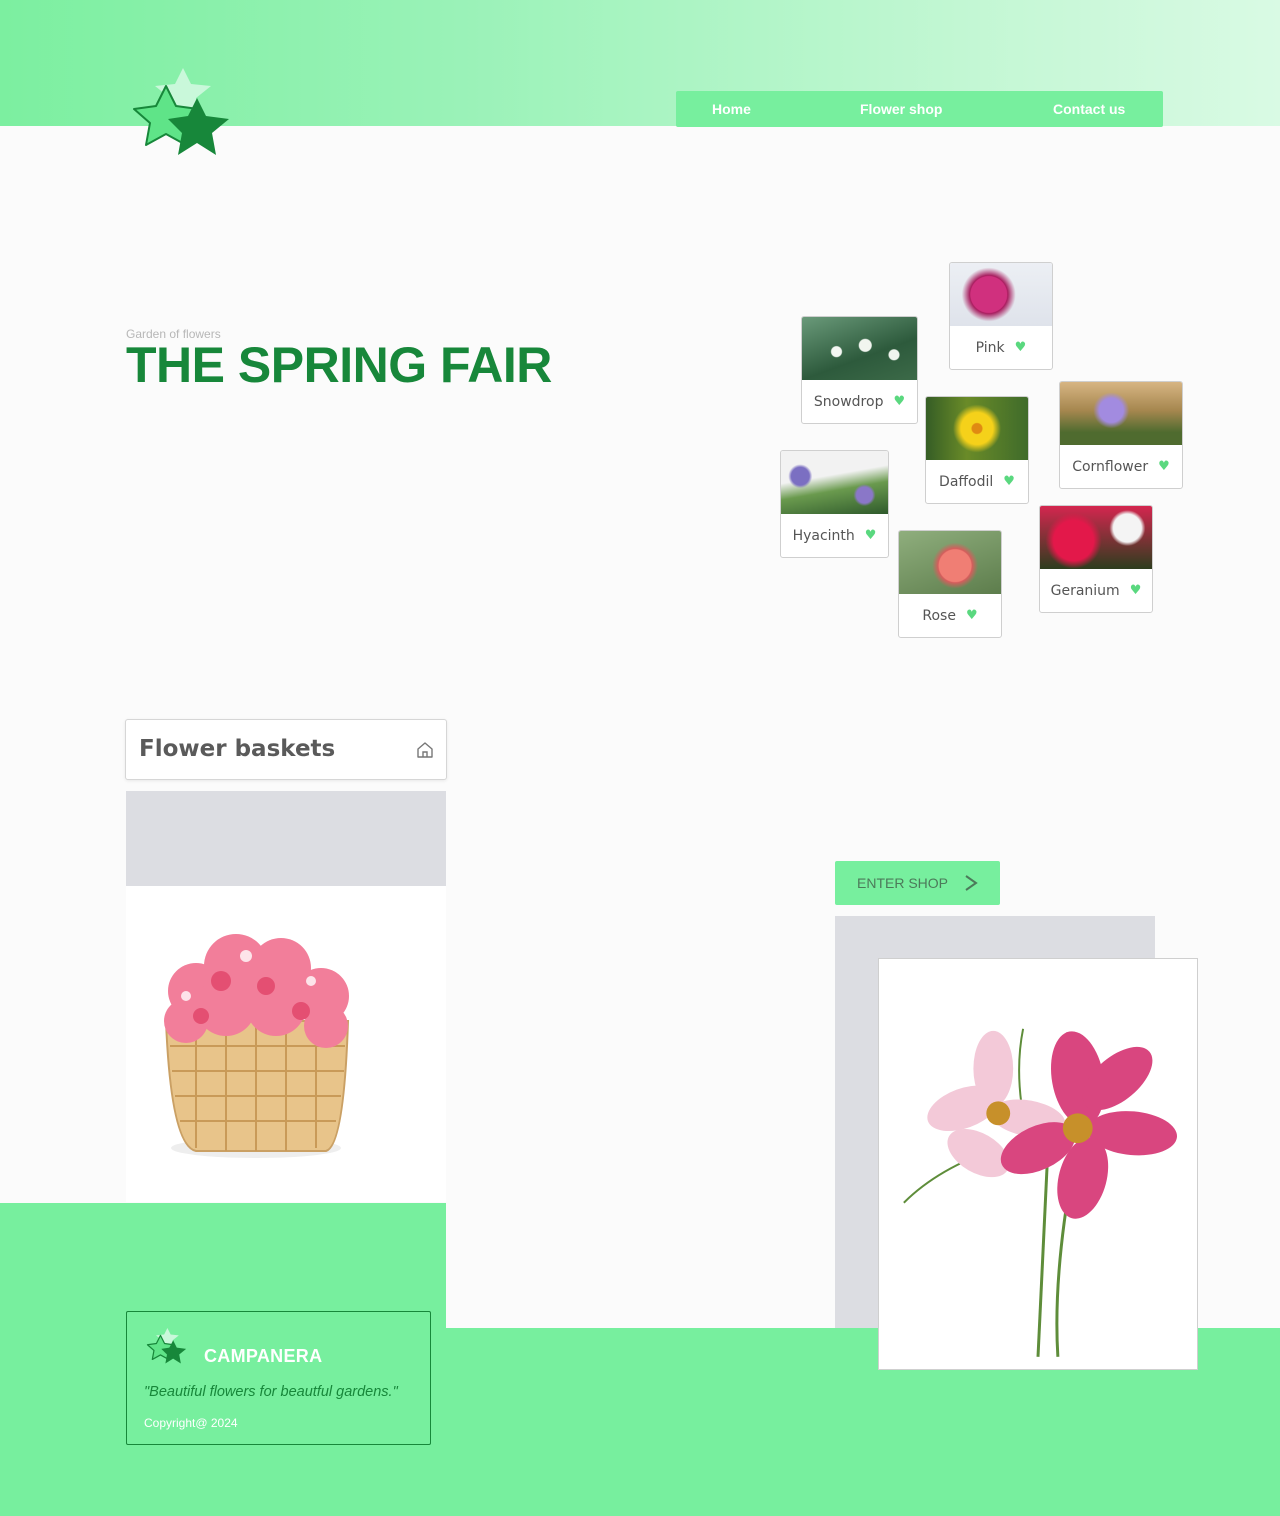 The image size is (1280, 1516). I want to click on nav-home: Home, so click(731, 109).